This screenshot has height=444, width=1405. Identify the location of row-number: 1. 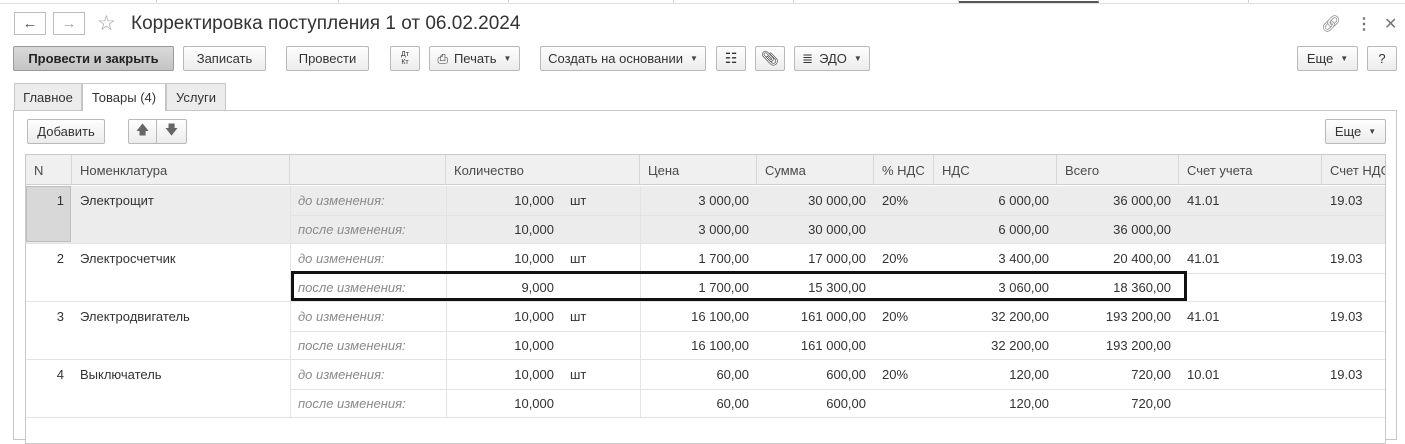
(49, 200).